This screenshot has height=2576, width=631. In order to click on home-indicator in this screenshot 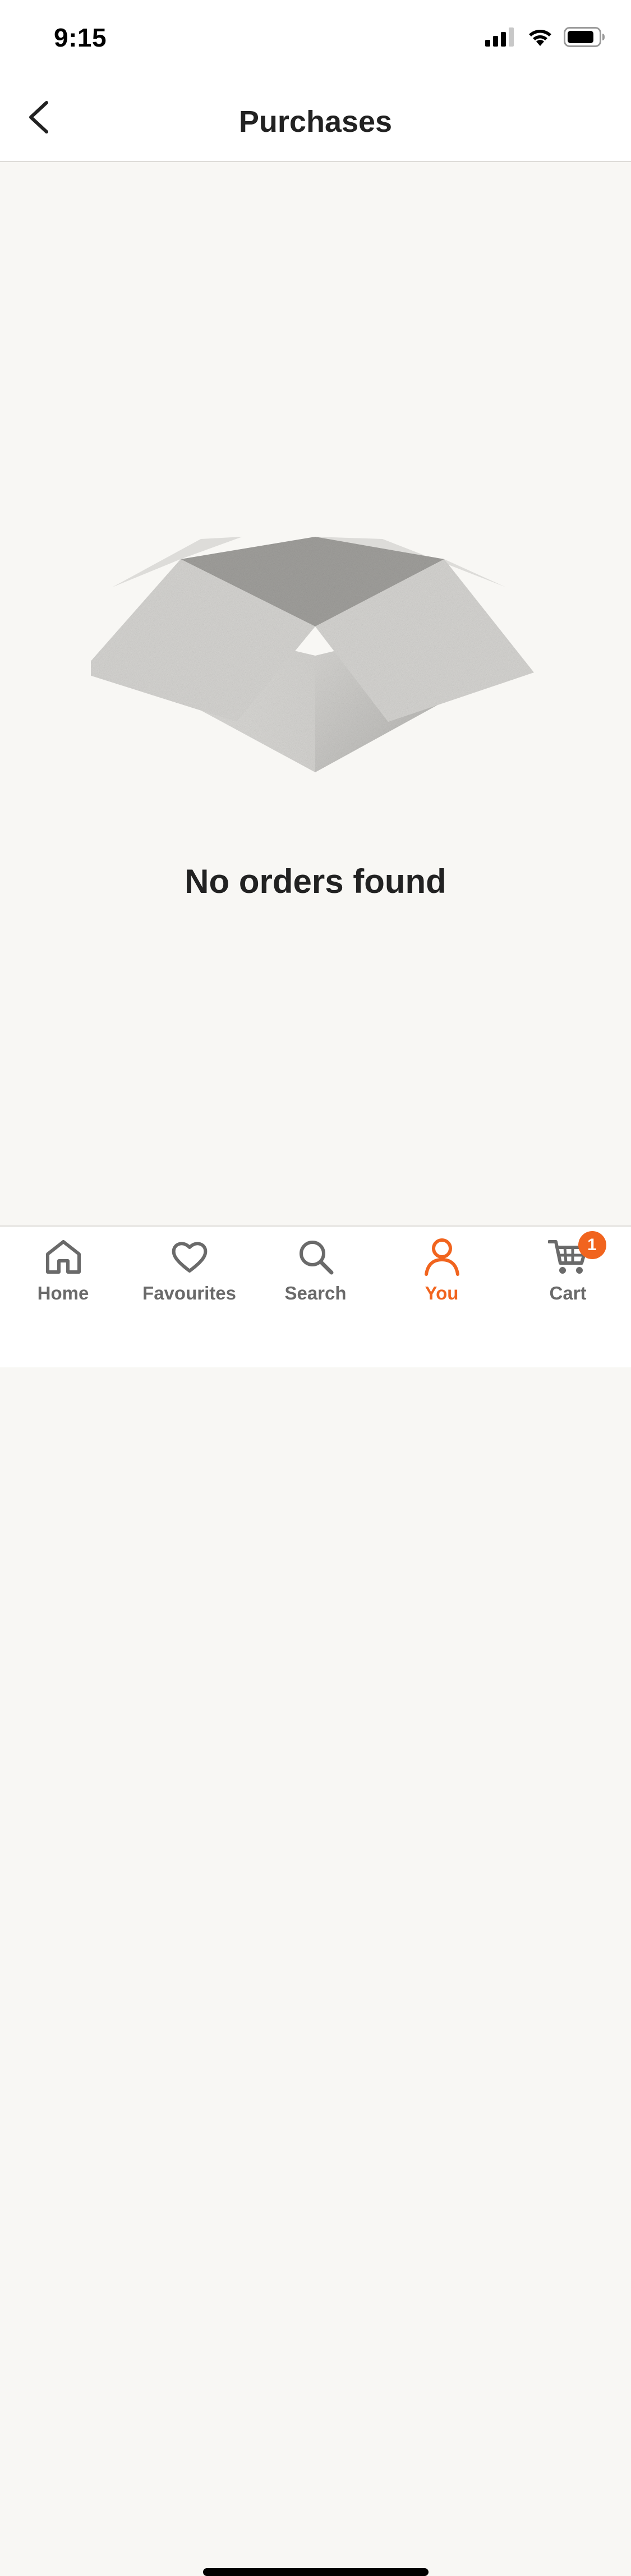, I will do `click(316, 2572)`.